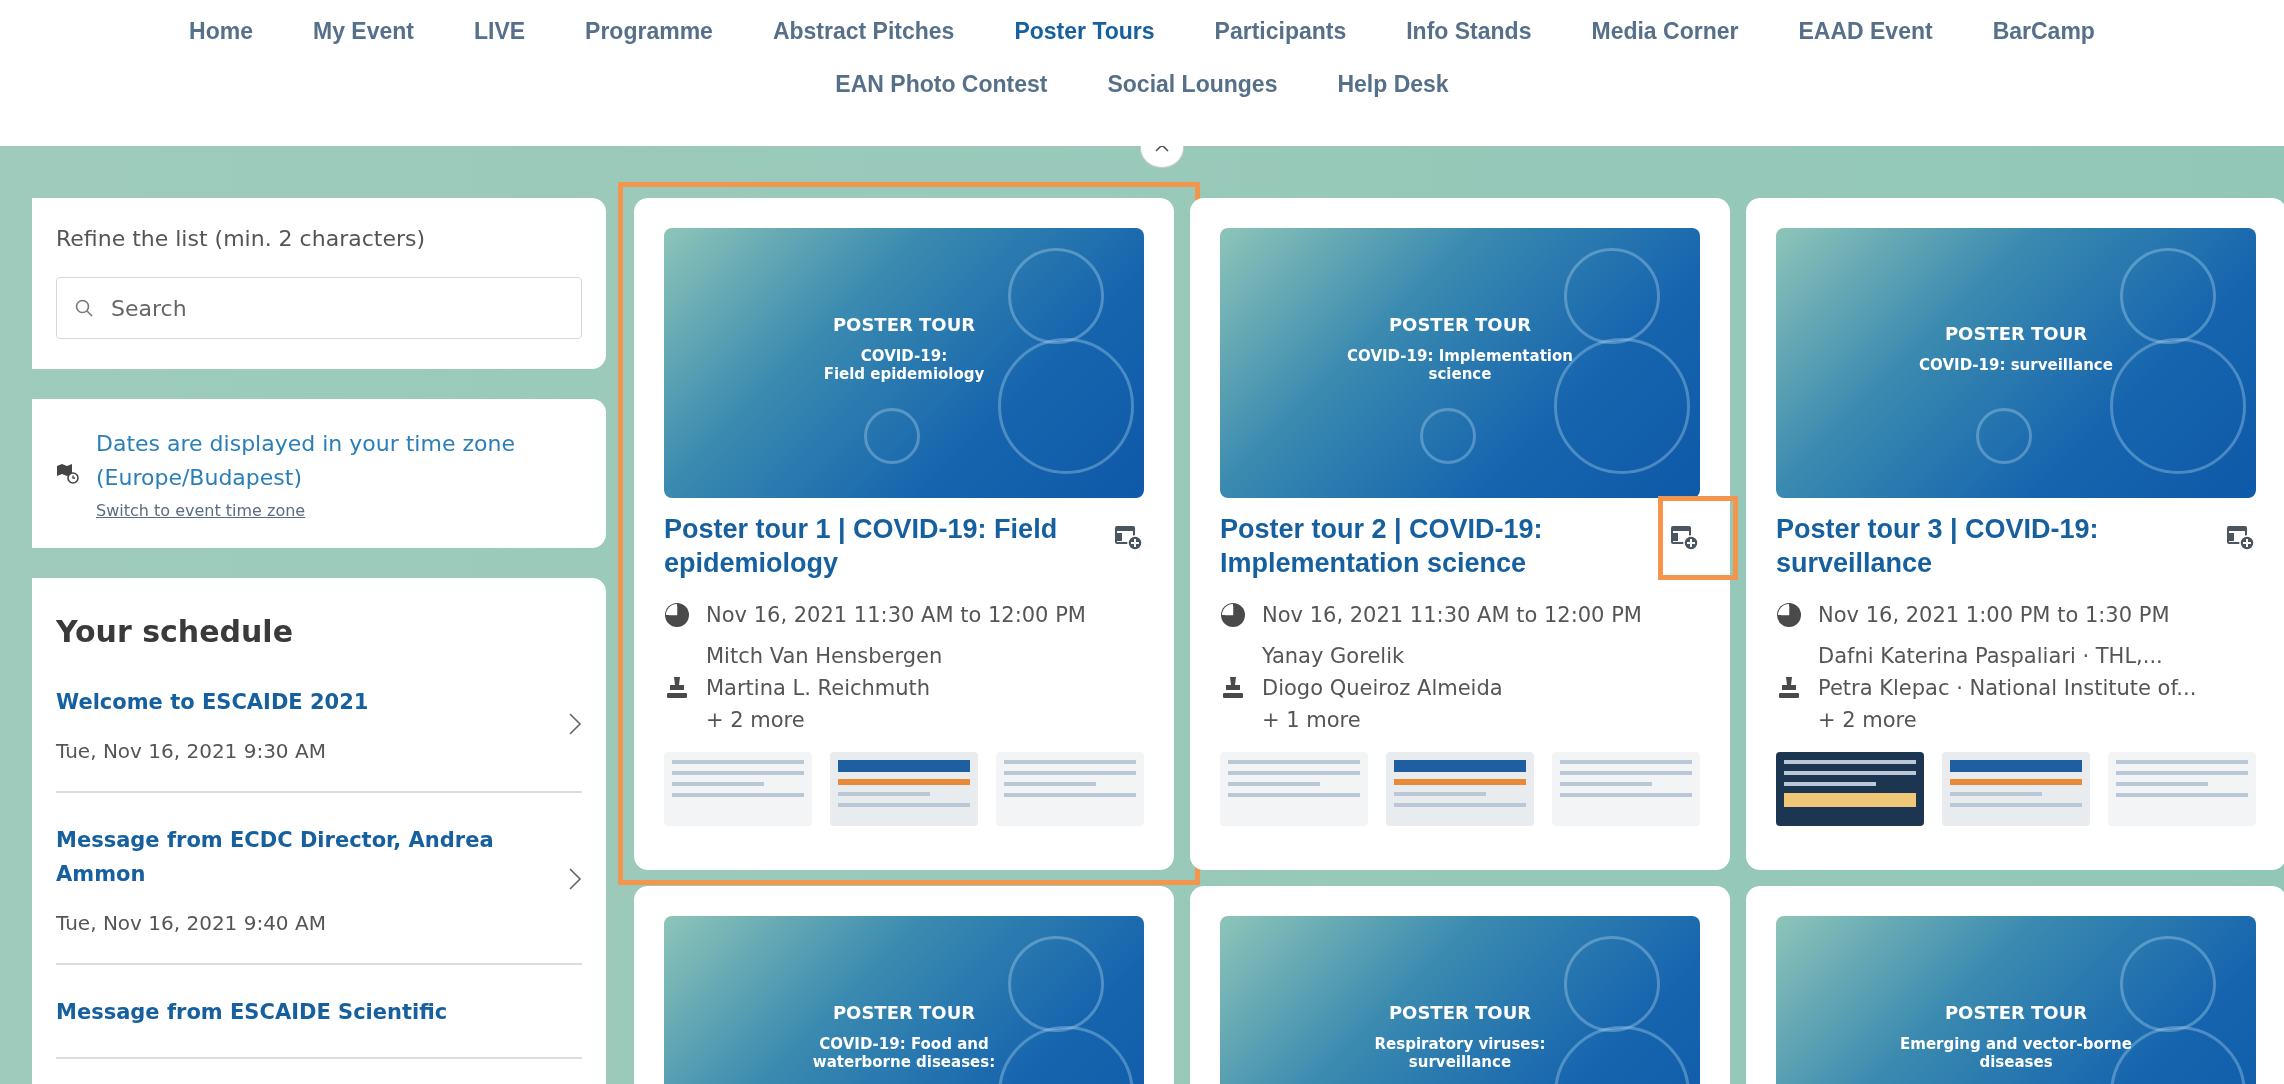 The height and width of the screenshot is (1084, 2284). What do you see at coordinates (306, 461) in the screenshot?
I see `timezone-notice: Dates are displayed in your time zone (Europe/Budapest)` at bounding box center [306, 461].